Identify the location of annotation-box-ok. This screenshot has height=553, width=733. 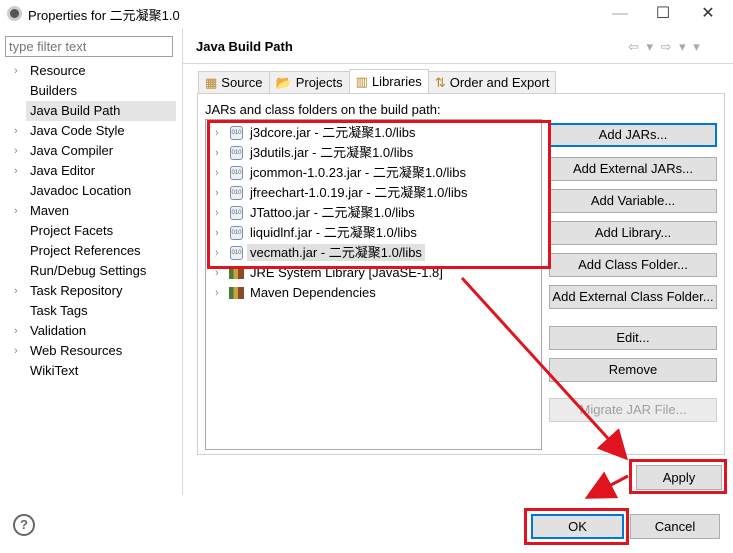
(576, 526).